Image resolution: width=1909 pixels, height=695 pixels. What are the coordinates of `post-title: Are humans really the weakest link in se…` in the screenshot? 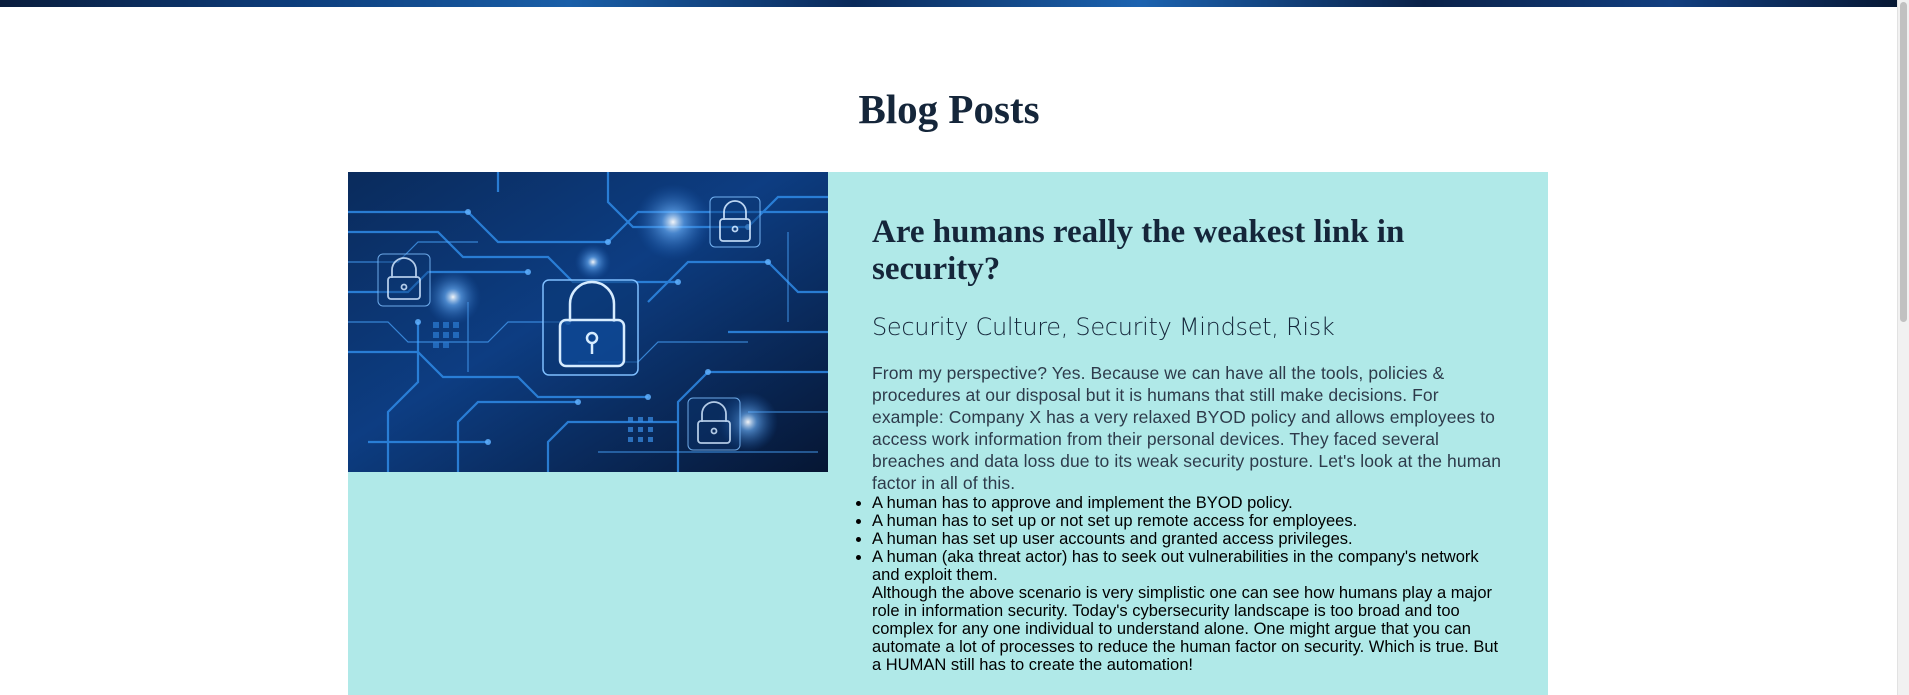 It's located at (1187, 251).